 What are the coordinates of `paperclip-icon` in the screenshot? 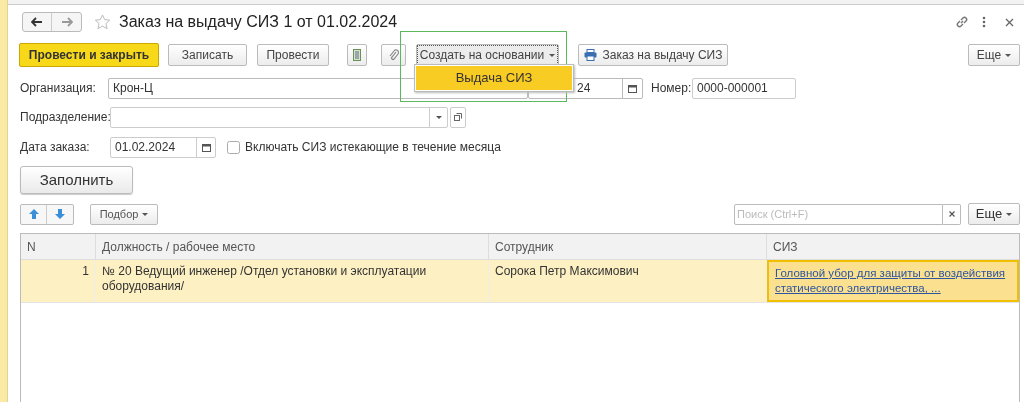 It's located at (393, 55).